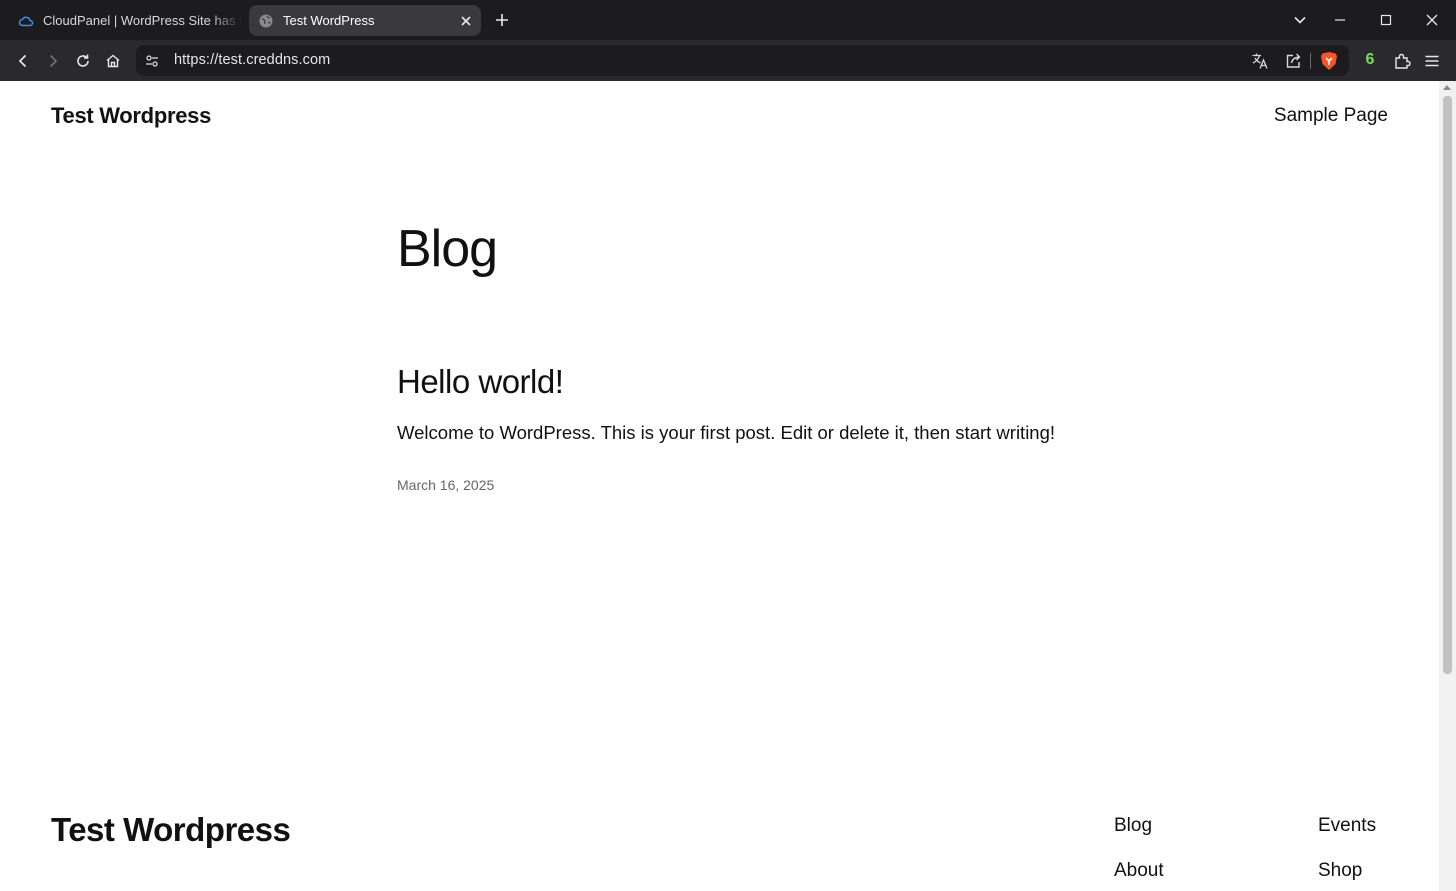  What do you see at coordinates (266, 21) in the screenshot?
I see `globe-icon` at bounding box center [266, 21].